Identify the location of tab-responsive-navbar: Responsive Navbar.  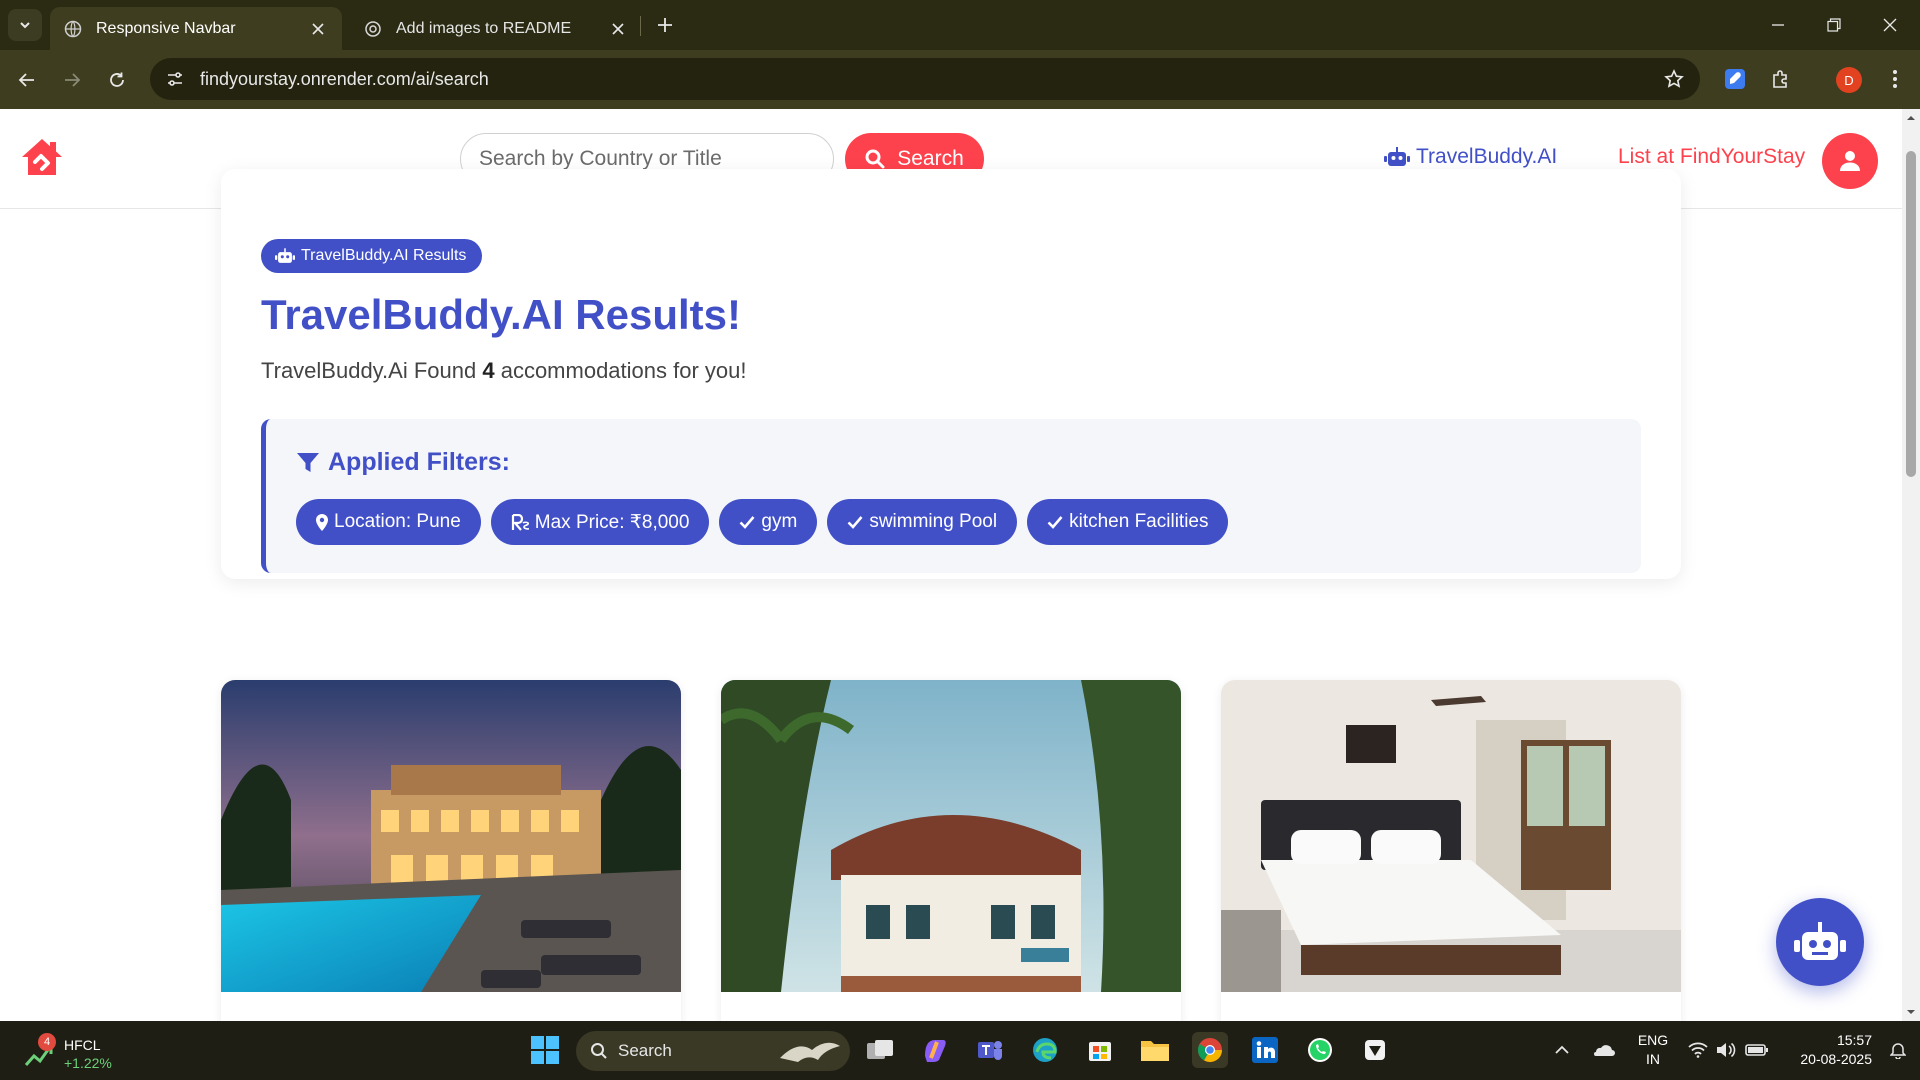
(196, 28).